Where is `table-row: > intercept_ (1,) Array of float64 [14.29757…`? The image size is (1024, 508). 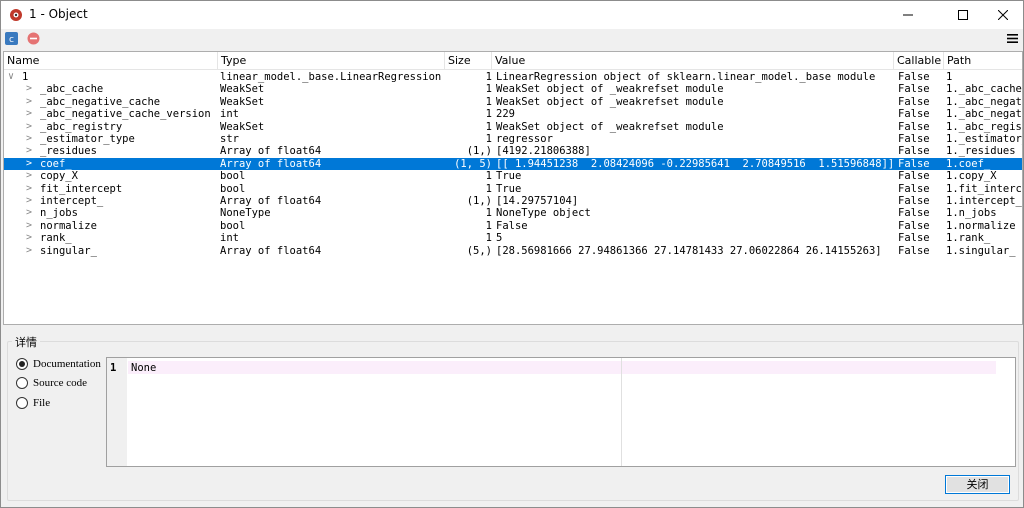
table-row: > intercept_ (1,) Array of float64 [14.29757… is located at coordinates (513, 201).